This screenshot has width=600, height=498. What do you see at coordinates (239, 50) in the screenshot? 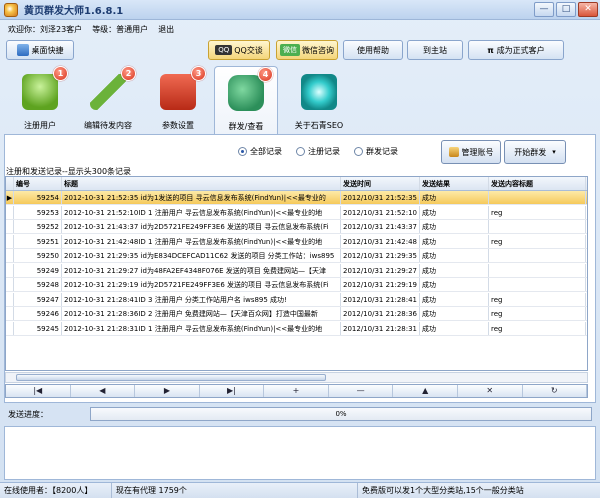
I see `qq-chat-button: QQ QQ交谈` at bounding box center [239, 50].